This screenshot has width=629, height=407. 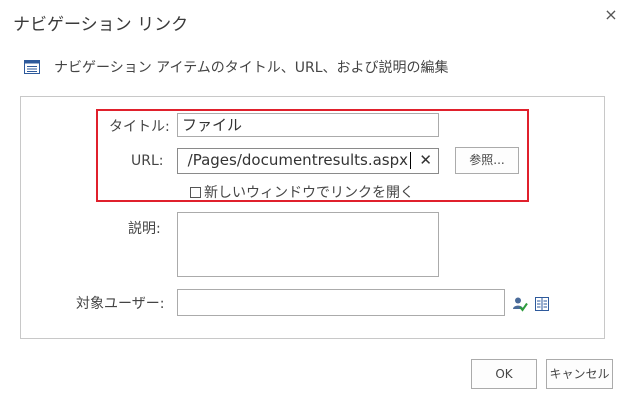 What do you see at coordinates (120, 304) in the screenshot?
I see `audience-label: 対象ユーザー:` at bounding box center [120, 304].